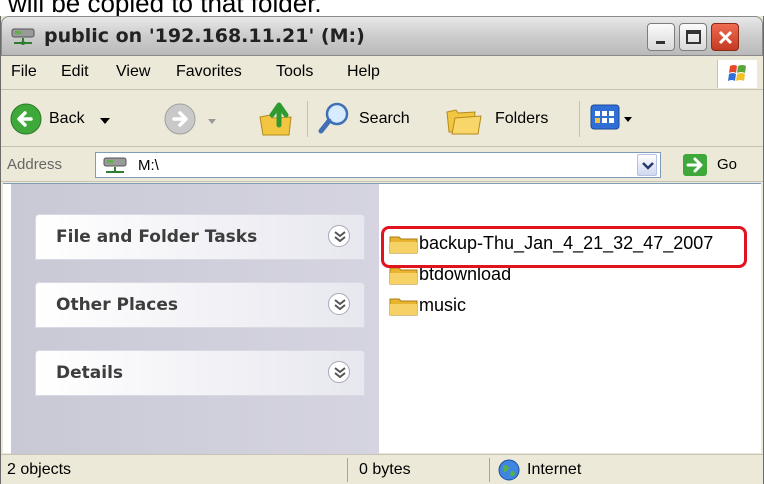  What do you see at coordinates (39, 469) in the screenshot?
I see `status-objects: 2 objects` at bounding box center [39, 469].